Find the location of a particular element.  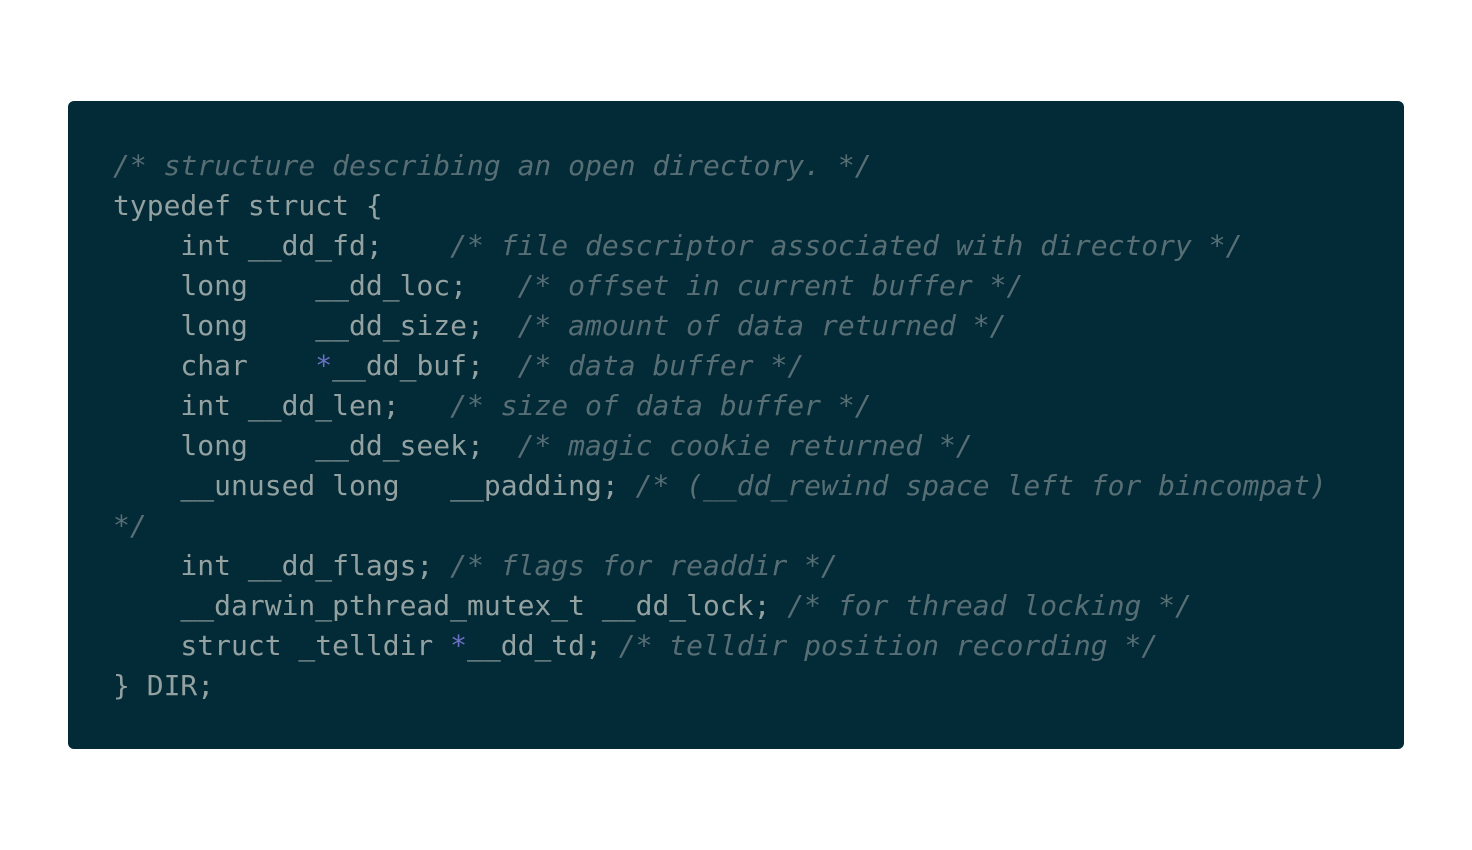

code-comment: /* offset in current buffer */ is located at coordinates (770, 285).